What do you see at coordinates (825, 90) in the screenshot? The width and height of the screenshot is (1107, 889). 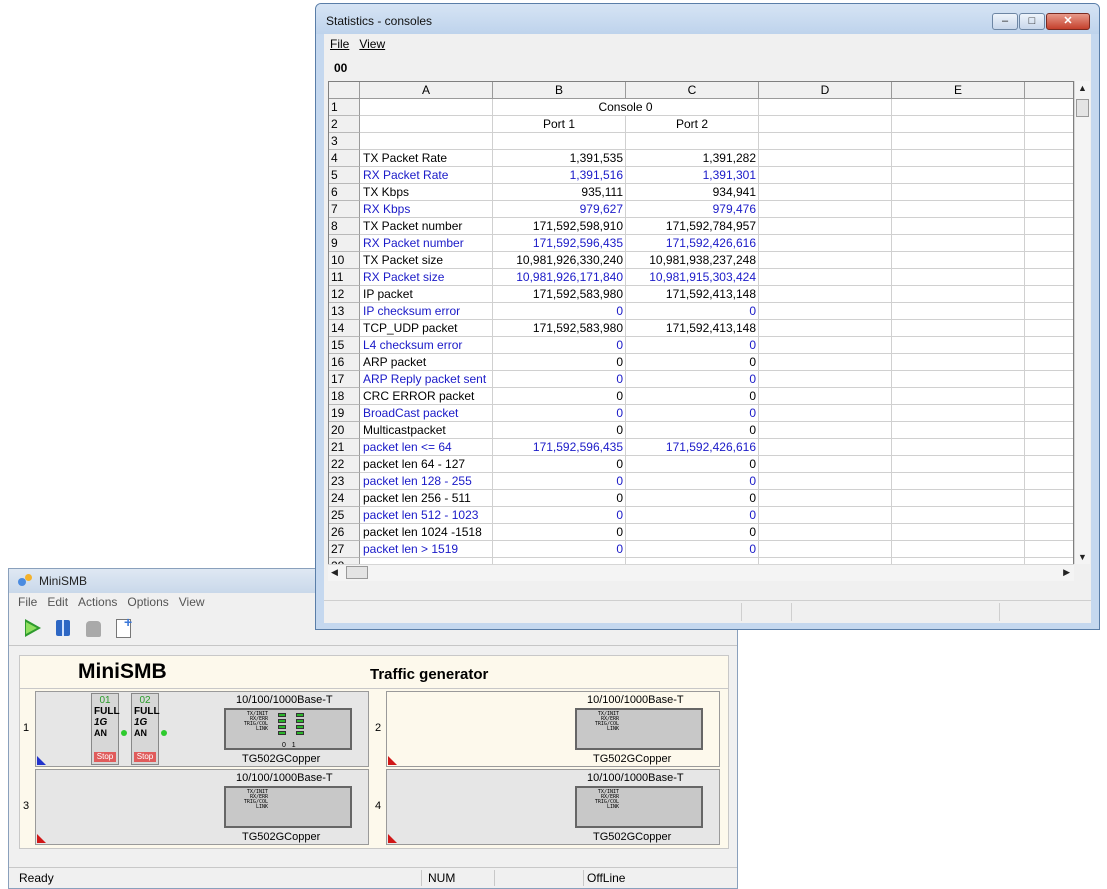 I see `column-header-d: D` at bounding box center [825, 90].